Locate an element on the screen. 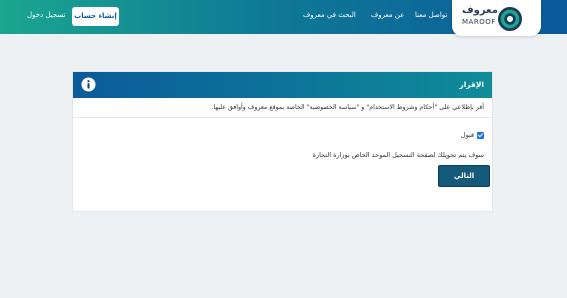 Image resolution: width=567 pixels, height=298 pixels. nav-search-maroof: البحث في معروف is located at coordinates (329, 15).